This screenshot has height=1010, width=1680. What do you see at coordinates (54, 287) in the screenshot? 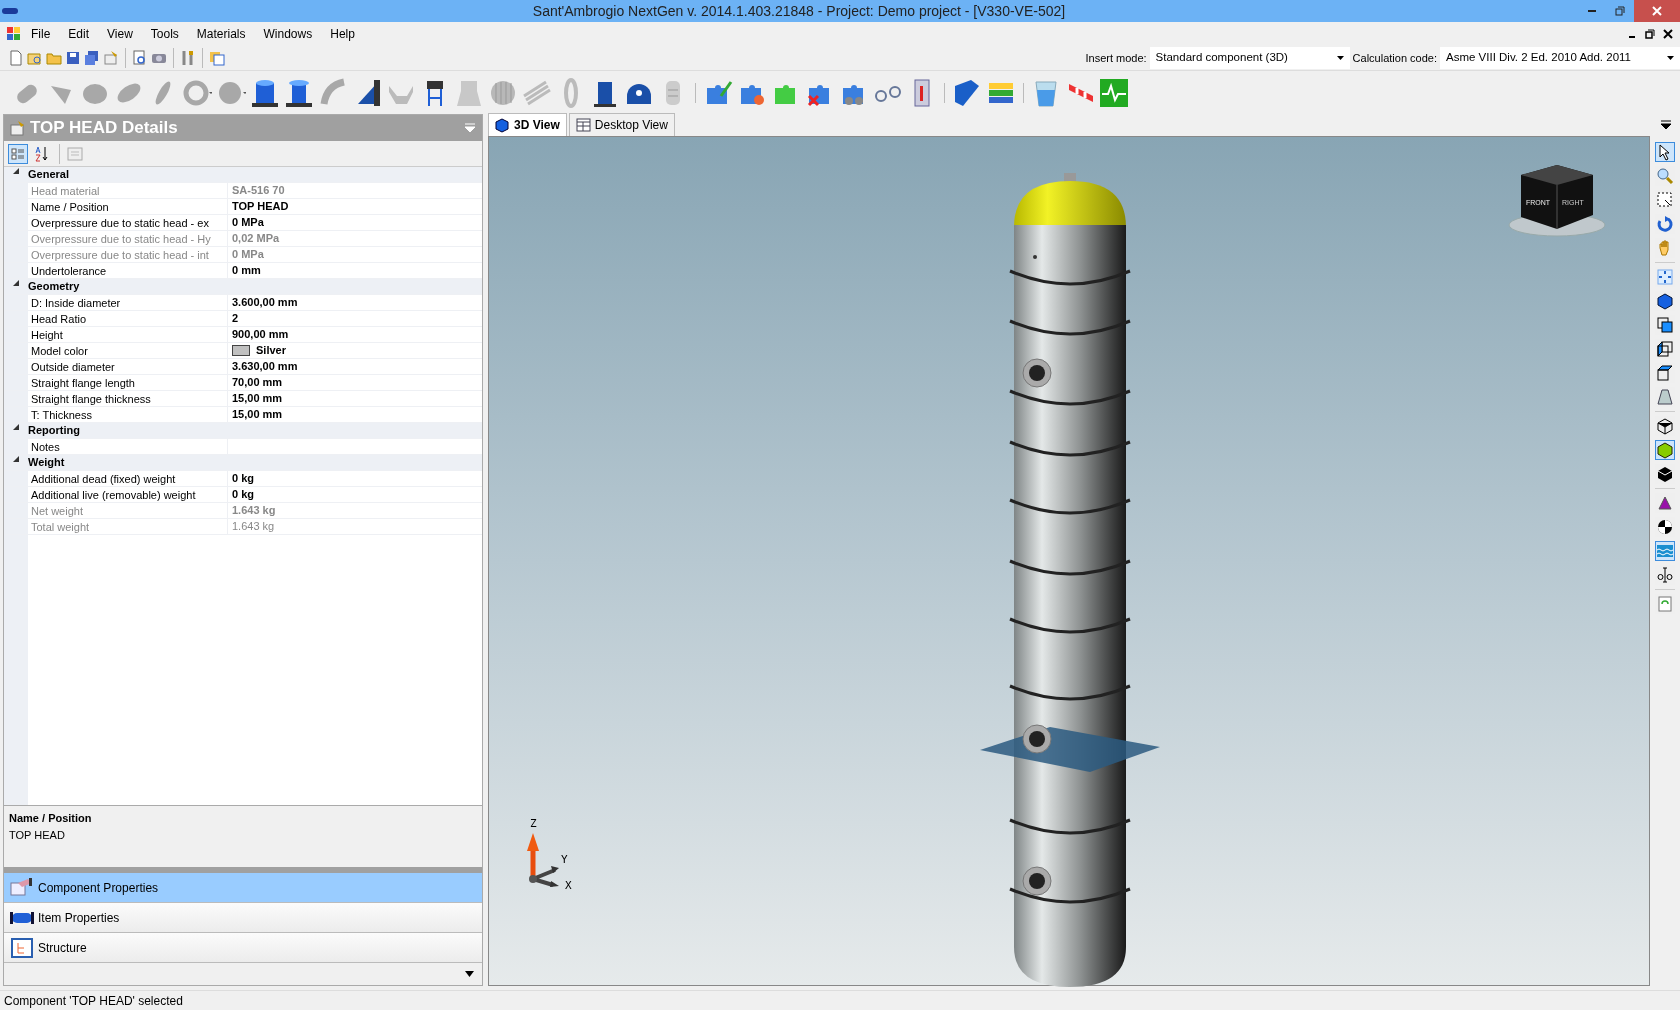
I see `category-label: Geometry` at bounding box center [54, 287].